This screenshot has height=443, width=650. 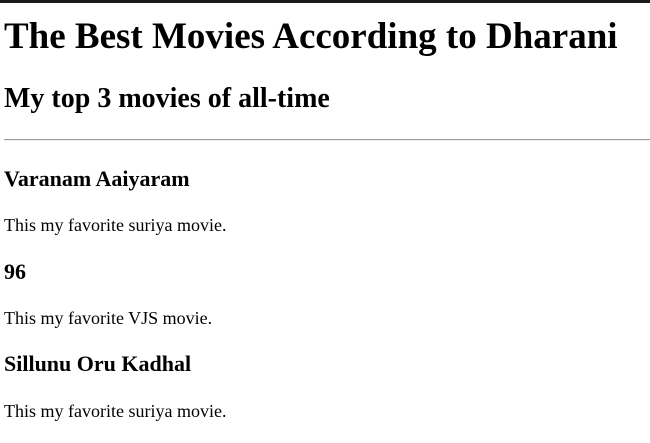 What do you see at coordinates (98, 363) in the screenshot?
I see `movie-title: Sillunu Oru Kadhal` at bounding box center [98, 363].